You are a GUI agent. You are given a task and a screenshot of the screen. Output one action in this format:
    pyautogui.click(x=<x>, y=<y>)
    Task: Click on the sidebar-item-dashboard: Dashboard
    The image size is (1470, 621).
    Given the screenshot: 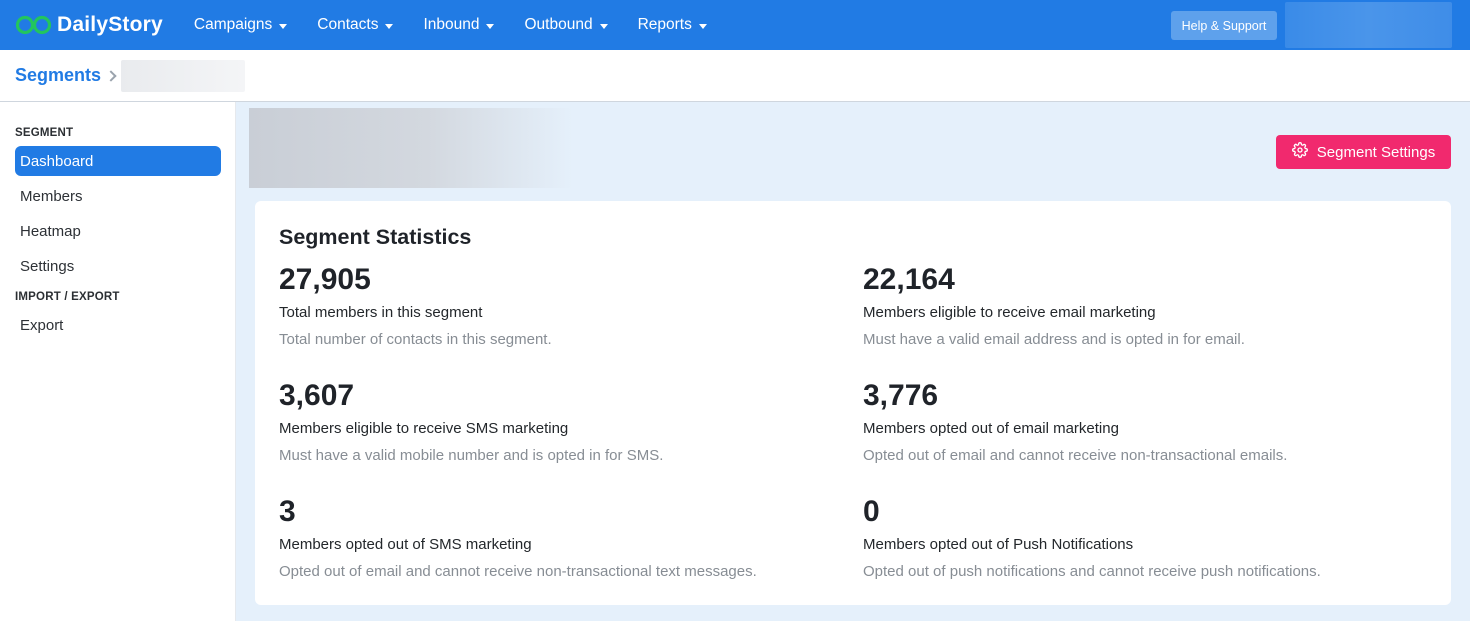 What is the action you would take?
    pyautogui.click(x=118, y=161)
    